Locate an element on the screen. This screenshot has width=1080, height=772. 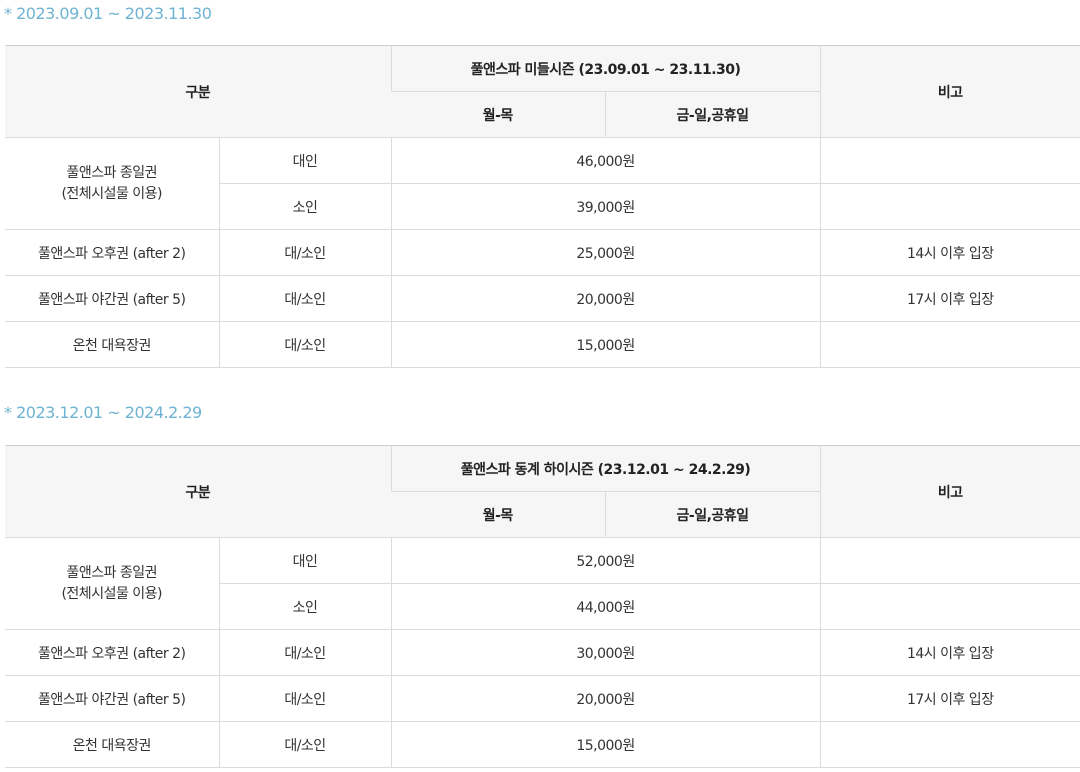
table-row: 풀앤스파 종일권 (전체시설물 이용) 대인 46,000원 is located at coordinates (542, 183).